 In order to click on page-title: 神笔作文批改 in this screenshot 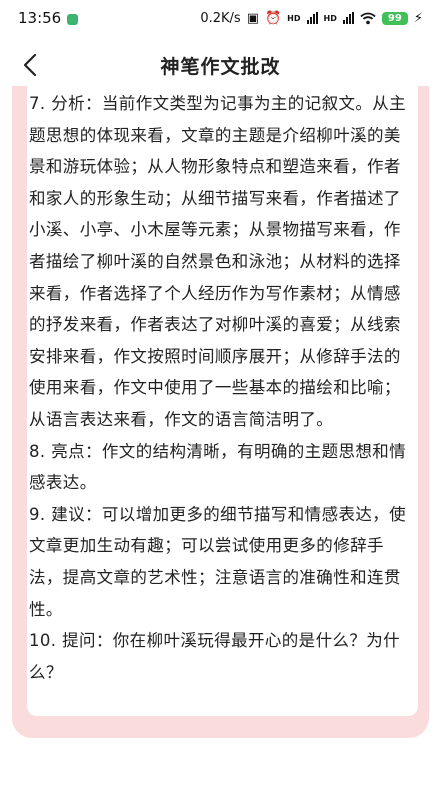, I will do `click(220, 66)`.